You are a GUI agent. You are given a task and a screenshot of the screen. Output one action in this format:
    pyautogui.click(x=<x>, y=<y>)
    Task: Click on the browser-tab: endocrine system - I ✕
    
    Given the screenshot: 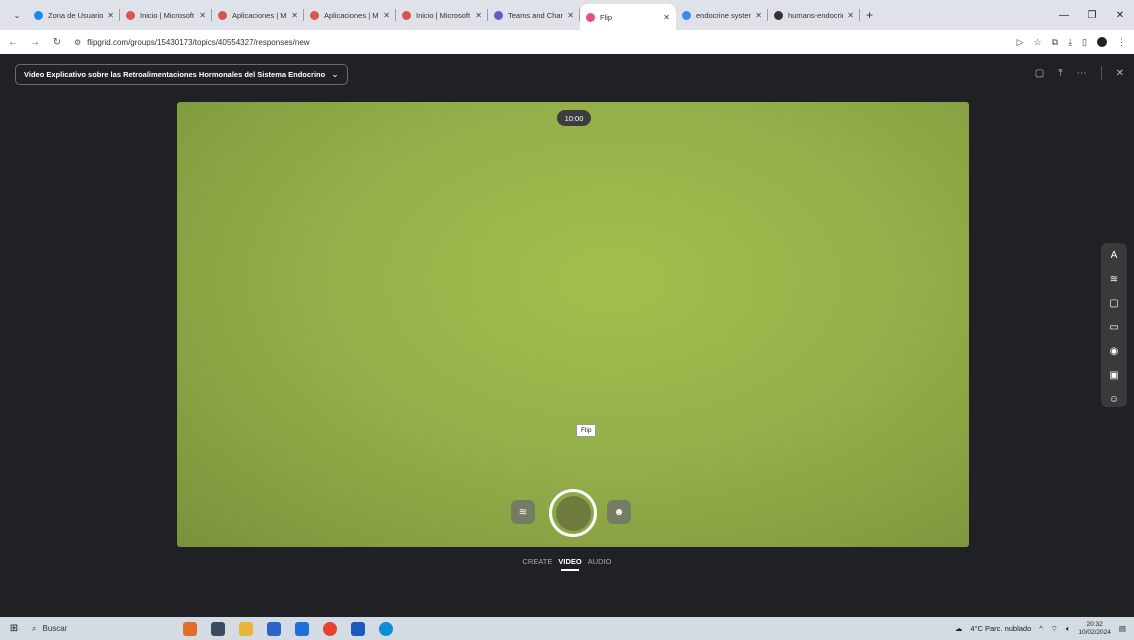 What is the action you would take?
    pyautogui.click(x=722, y=15)
    